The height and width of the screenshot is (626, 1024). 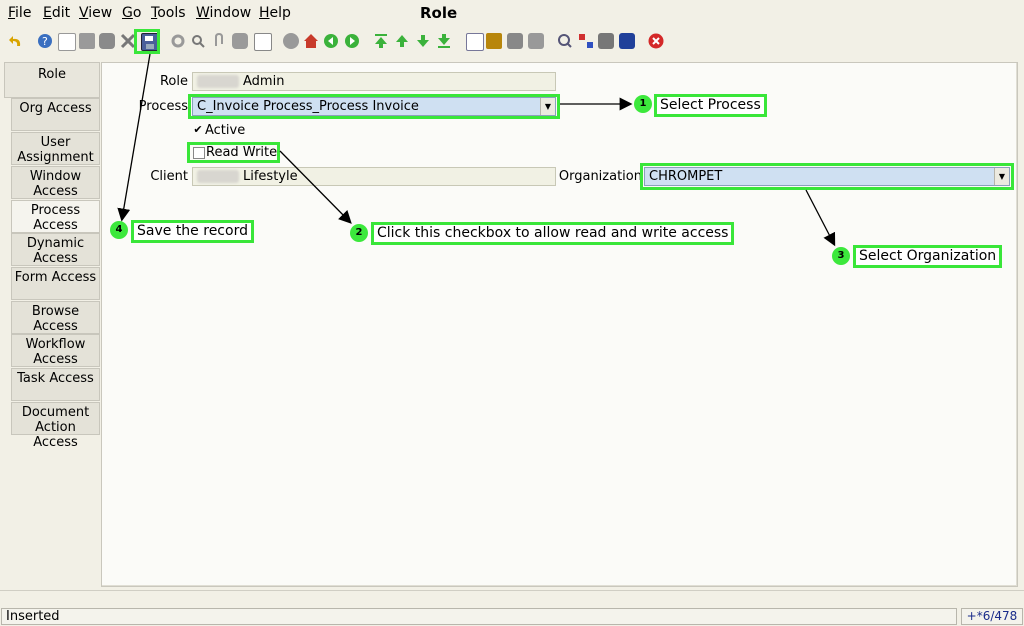 What do you see at coordinates (479, 616) in the screenshot?
I see `status-text: Inserted` at bounding box center [479, 616].